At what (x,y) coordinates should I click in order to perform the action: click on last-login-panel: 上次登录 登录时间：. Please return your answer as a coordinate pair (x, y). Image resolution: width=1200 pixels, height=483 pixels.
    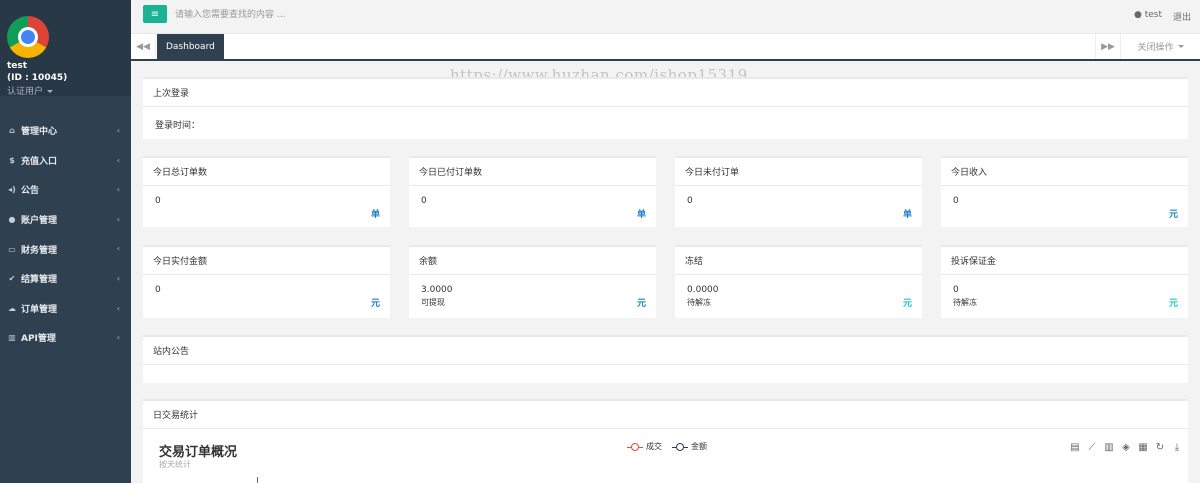
    Looking at the image, I should click on (665, 108).